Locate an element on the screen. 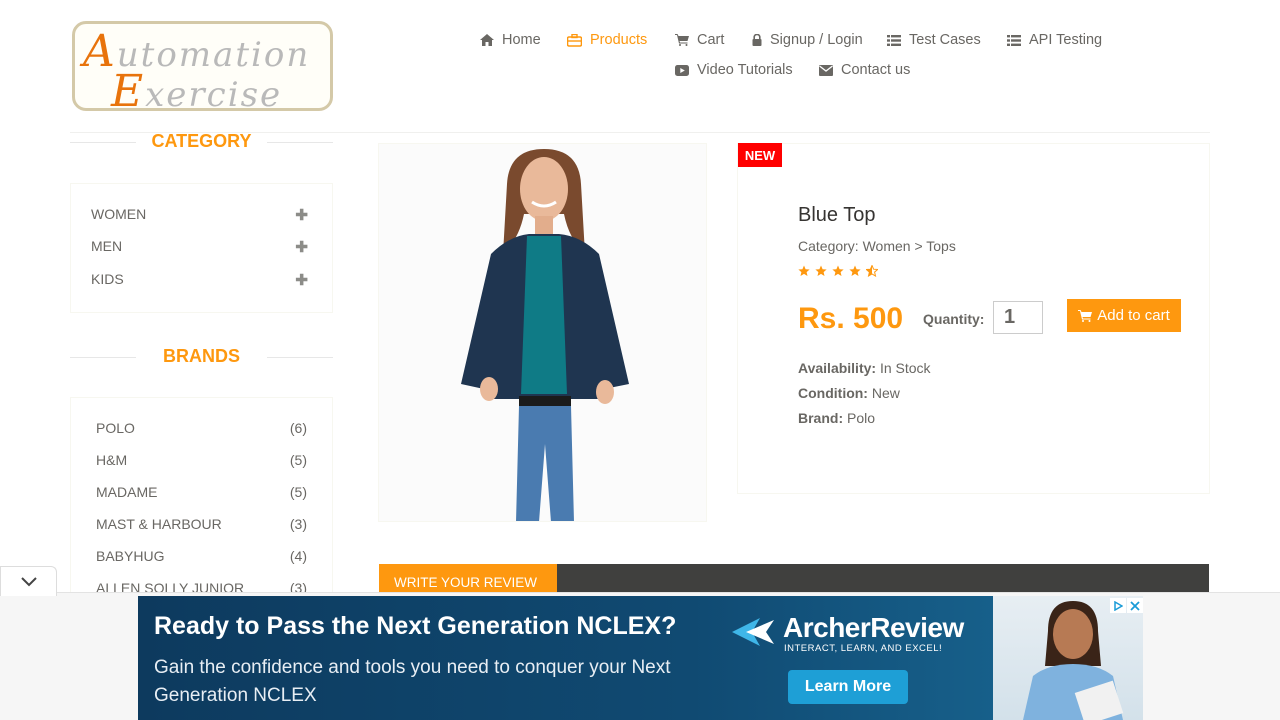 This screenshot has height=720, width=1280. brand-item-mast-harbour: MAST & HARBOUR (3) is located at coordinates (201, 524).